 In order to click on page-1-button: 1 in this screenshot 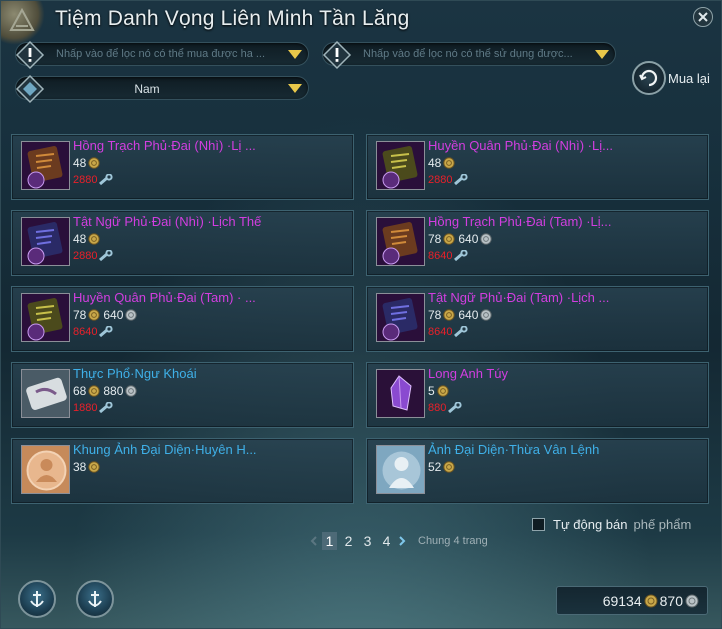, I will do `click(329, 541)`.